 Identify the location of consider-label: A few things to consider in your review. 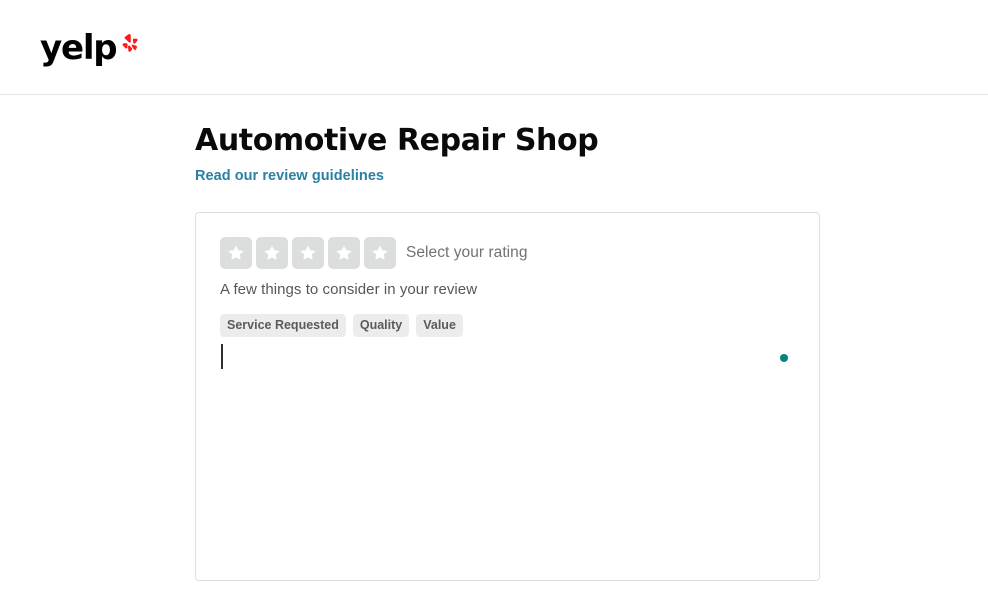
(349, 289).